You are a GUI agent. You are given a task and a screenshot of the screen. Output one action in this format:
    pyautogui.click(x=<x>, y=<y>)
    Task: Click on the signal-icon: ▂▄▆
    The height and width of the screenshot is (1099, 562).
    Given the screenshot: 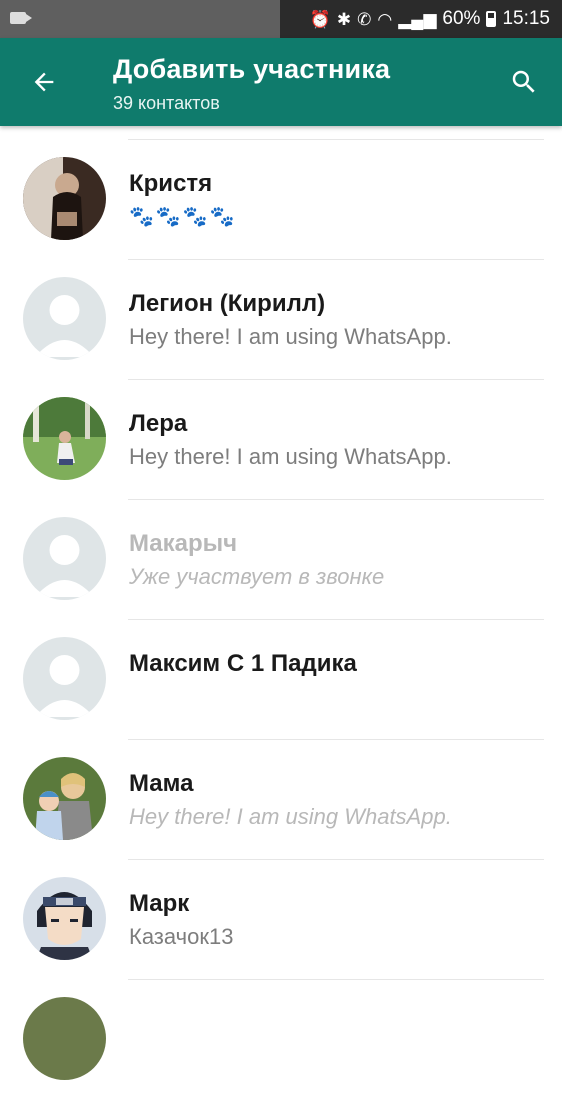 What is the action you would take?
    pyautogui.click(x=417, y=19)
    